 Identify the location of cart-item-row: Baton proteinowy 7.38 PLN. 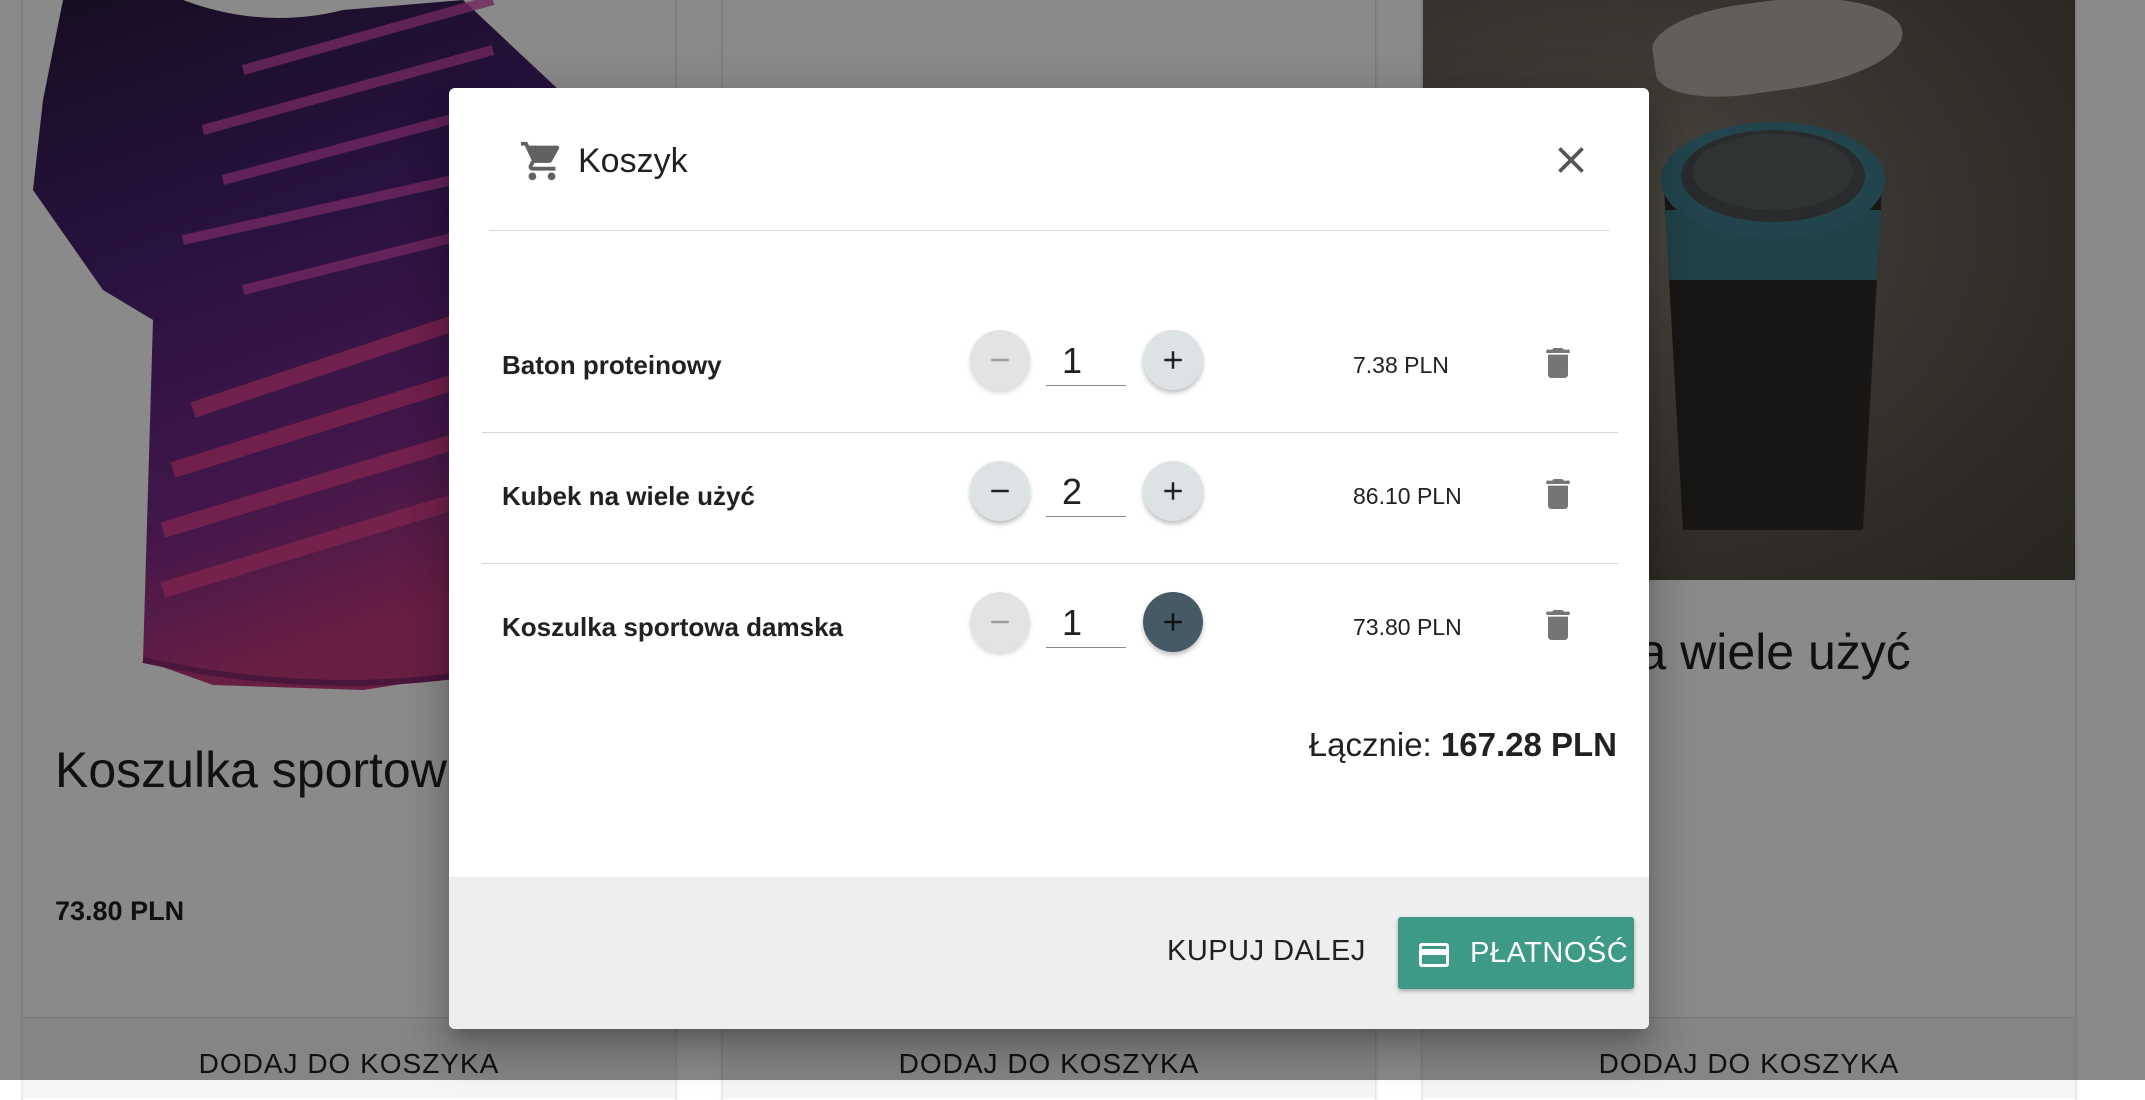
(1050, 367).